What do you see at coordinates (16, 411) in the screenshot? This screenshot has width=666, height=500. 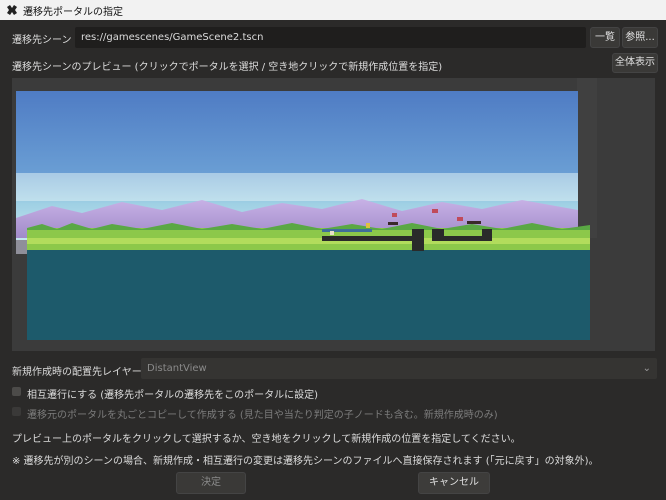 I see `copy-checkbox` at bounding box center [16, 411].